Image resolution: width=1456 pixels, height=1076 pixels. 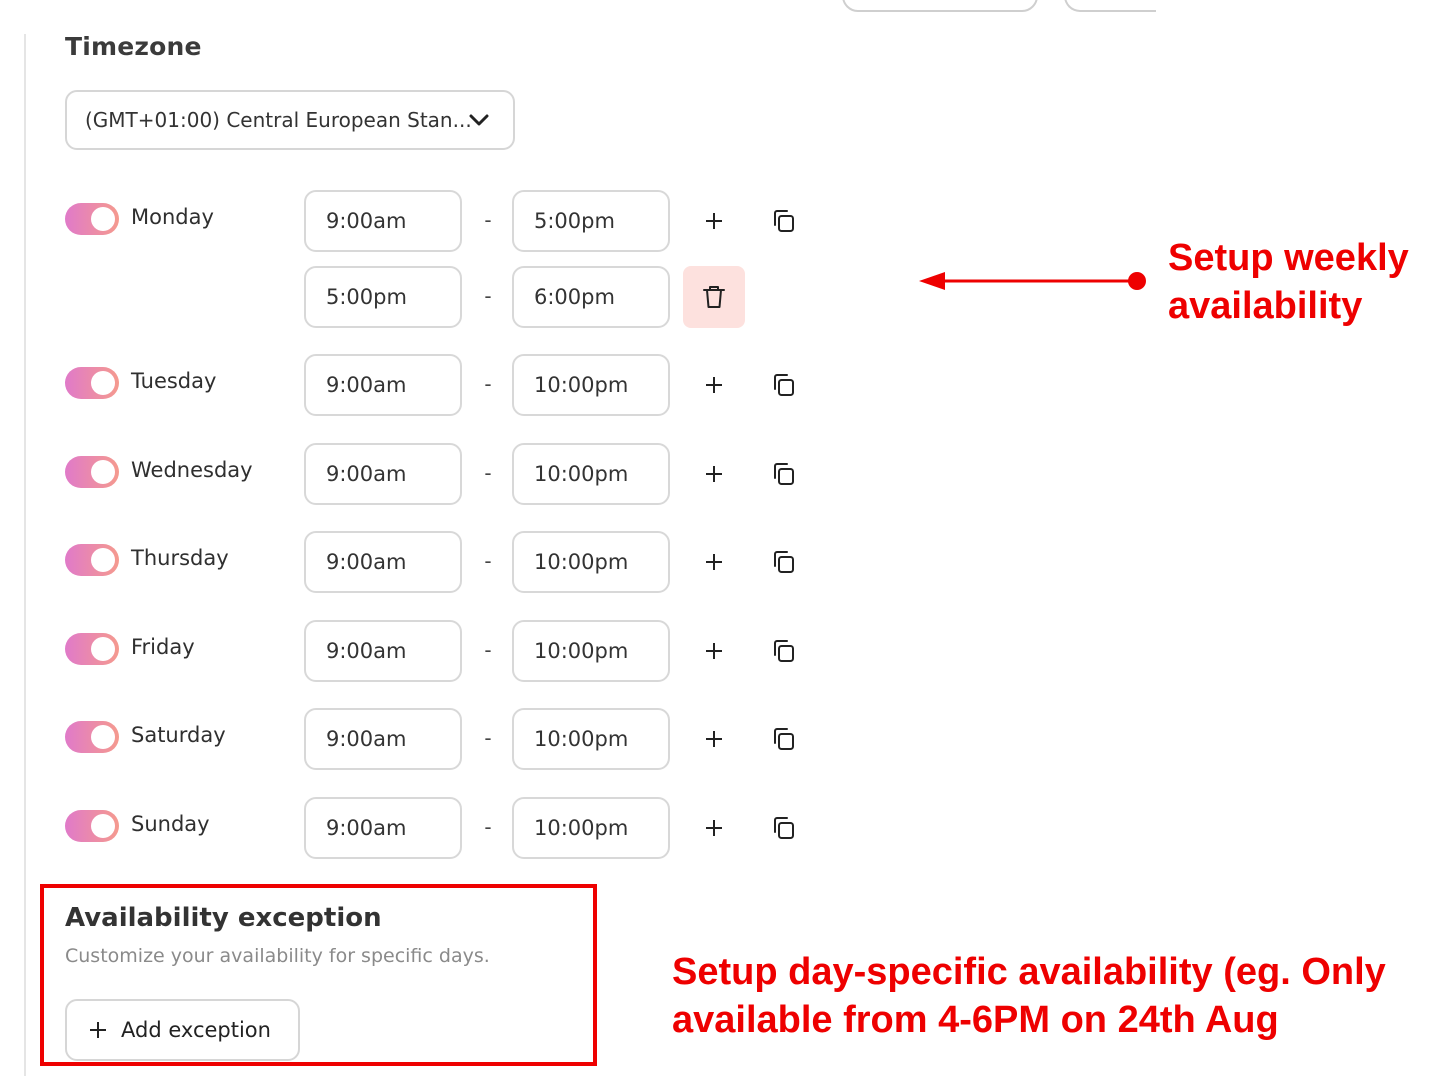 What do you see at coordinates (192, 470) in the screenshot?
I see `day-label: Wednesday` at bounding box center [192, 470].